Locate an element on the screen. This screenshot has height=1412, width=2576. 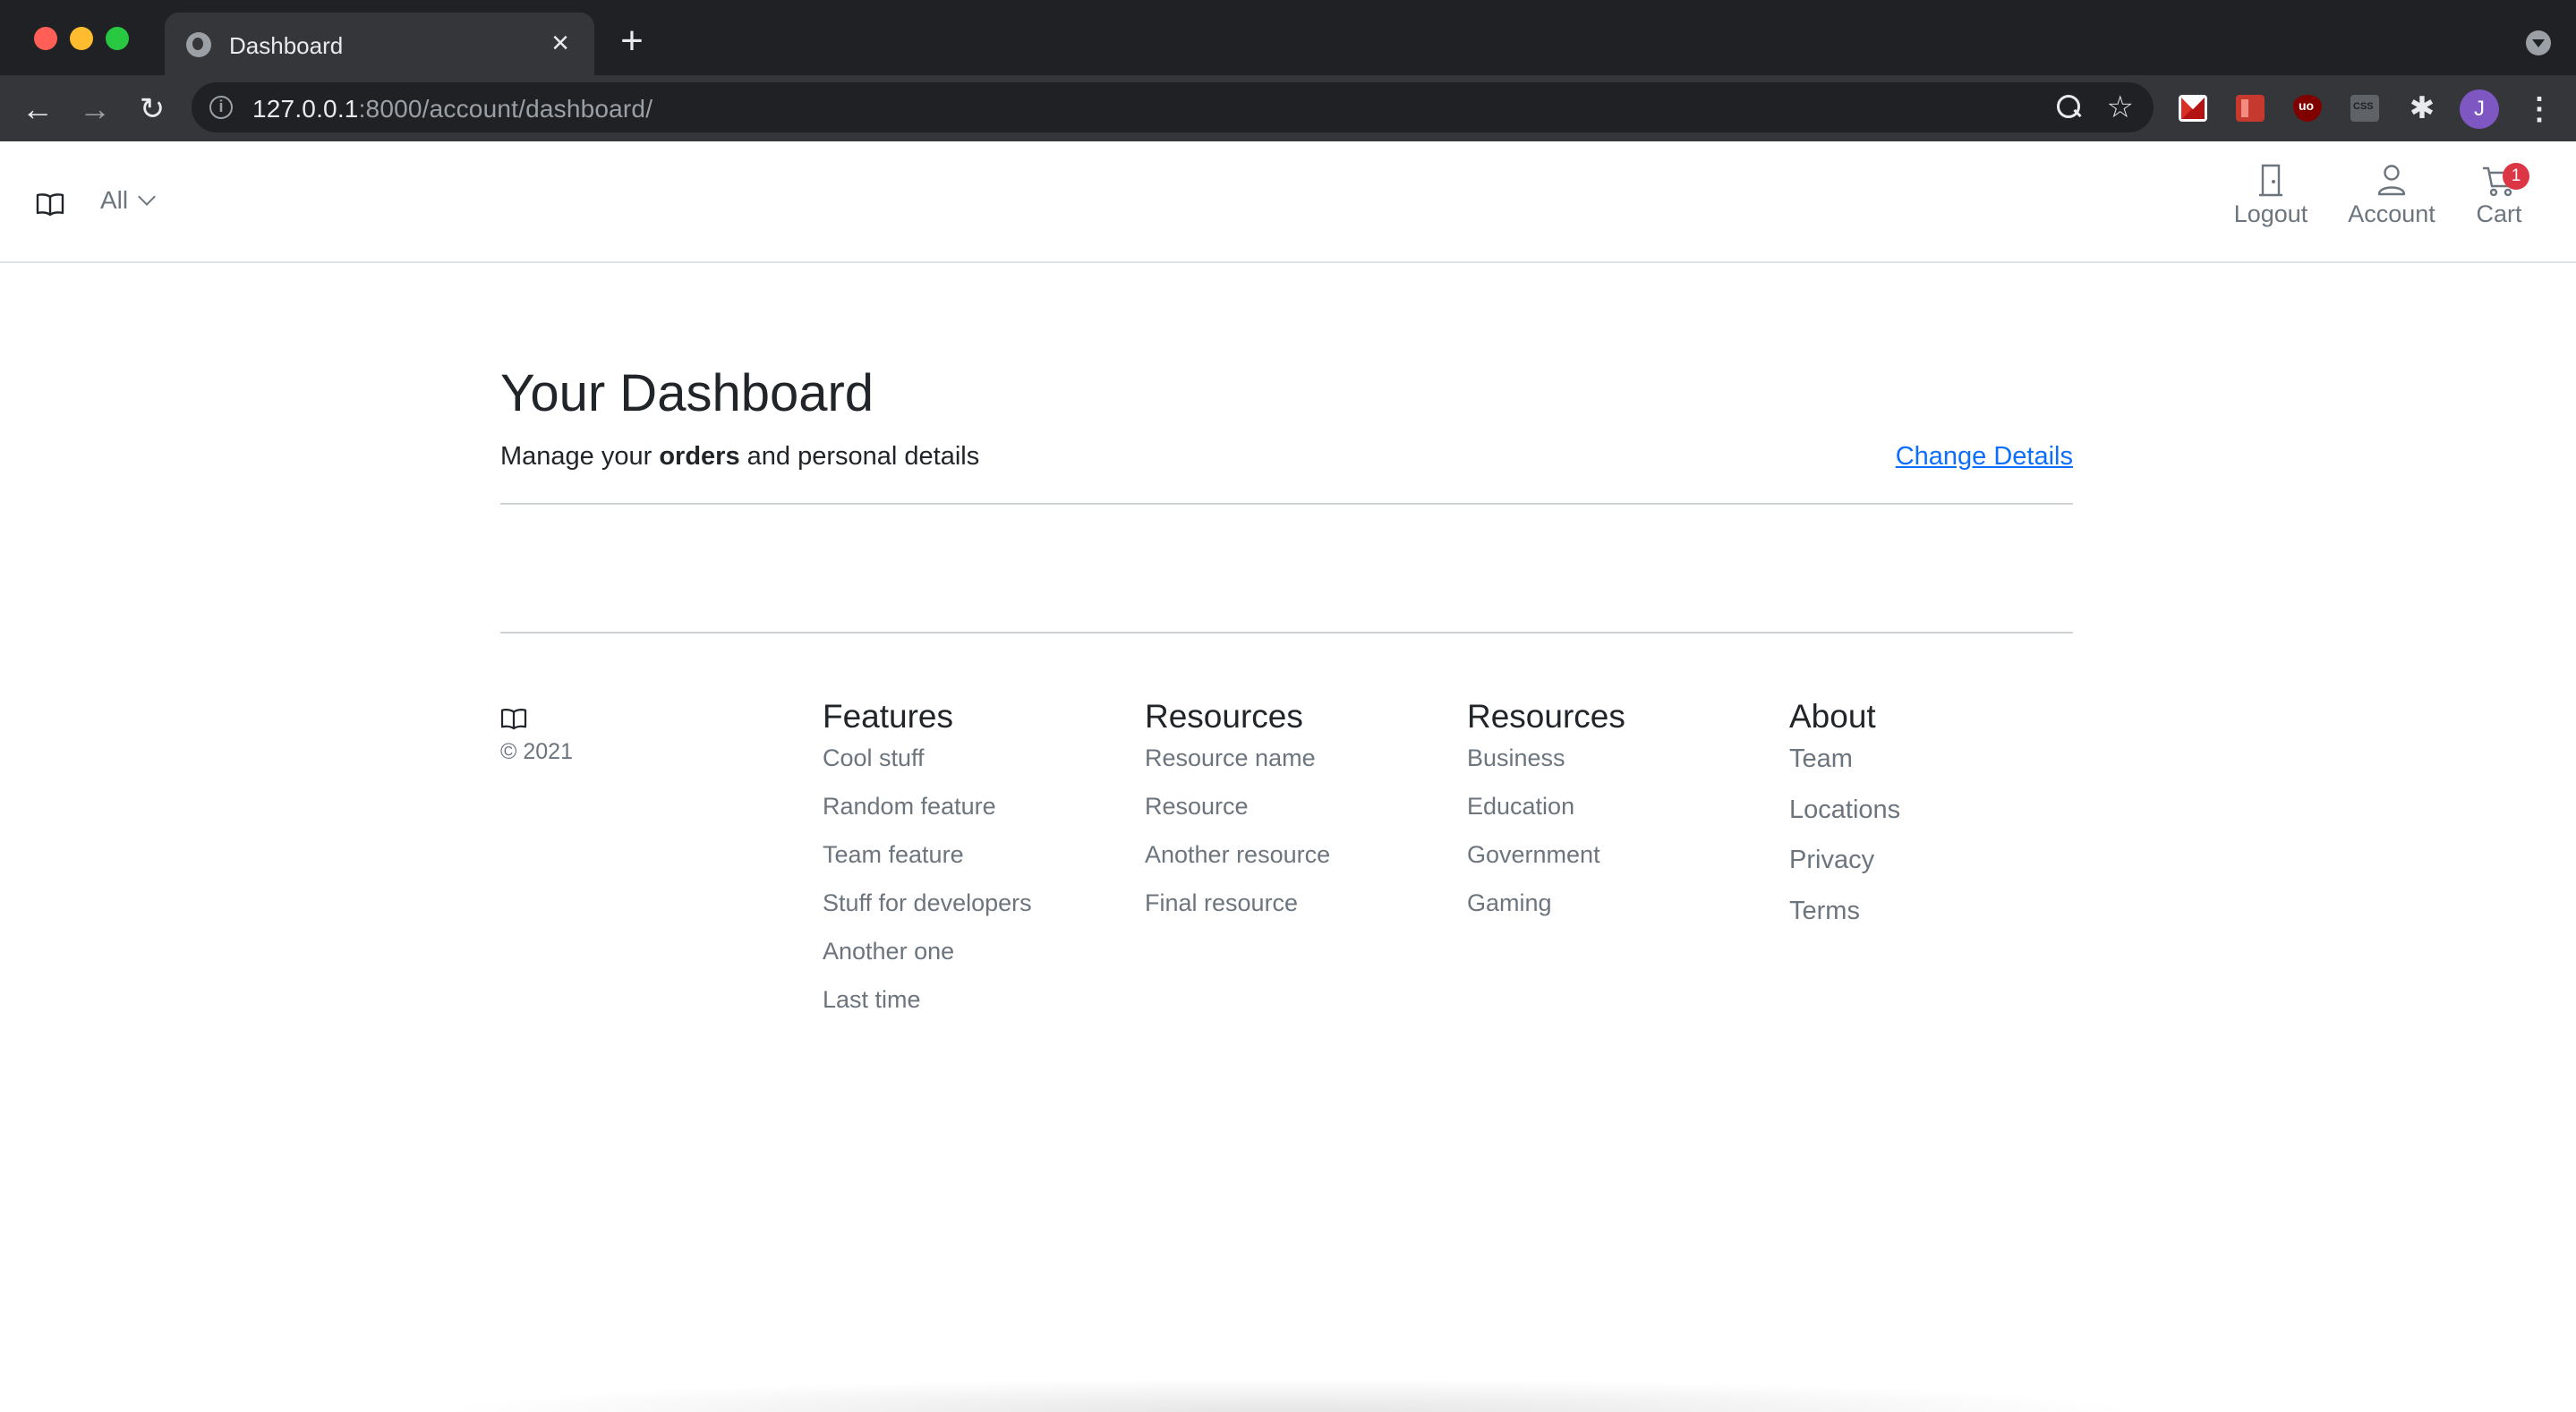
chevron-down-icon is located at coordinates (147, 197).